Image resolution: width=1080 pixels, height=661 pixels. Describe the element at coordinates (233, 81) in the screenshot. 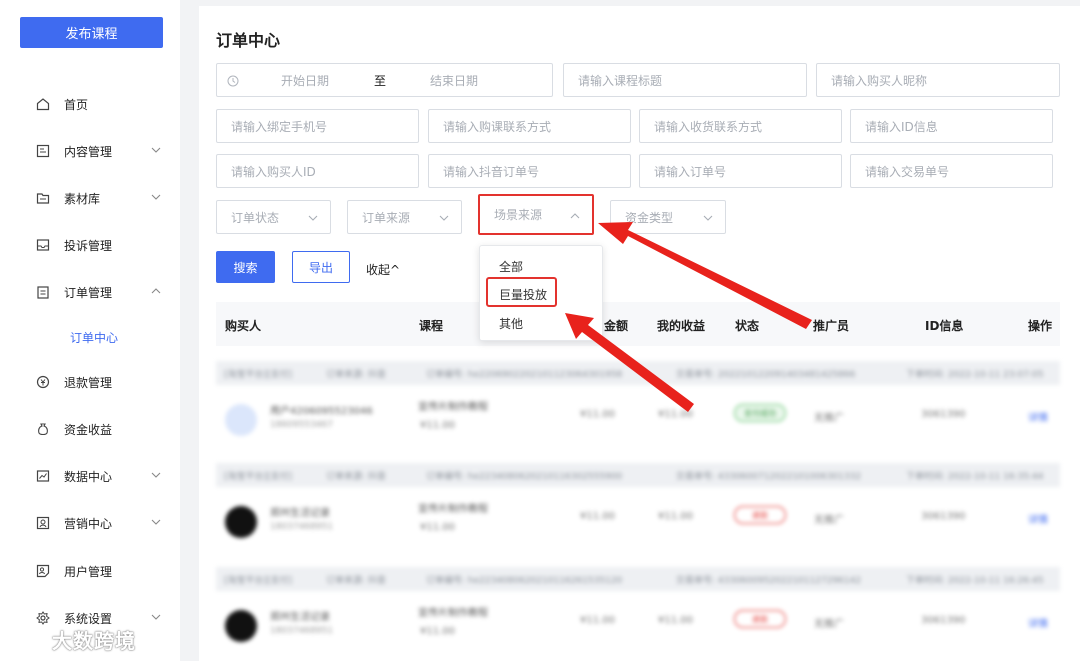

I see `clock-icon` at that location.